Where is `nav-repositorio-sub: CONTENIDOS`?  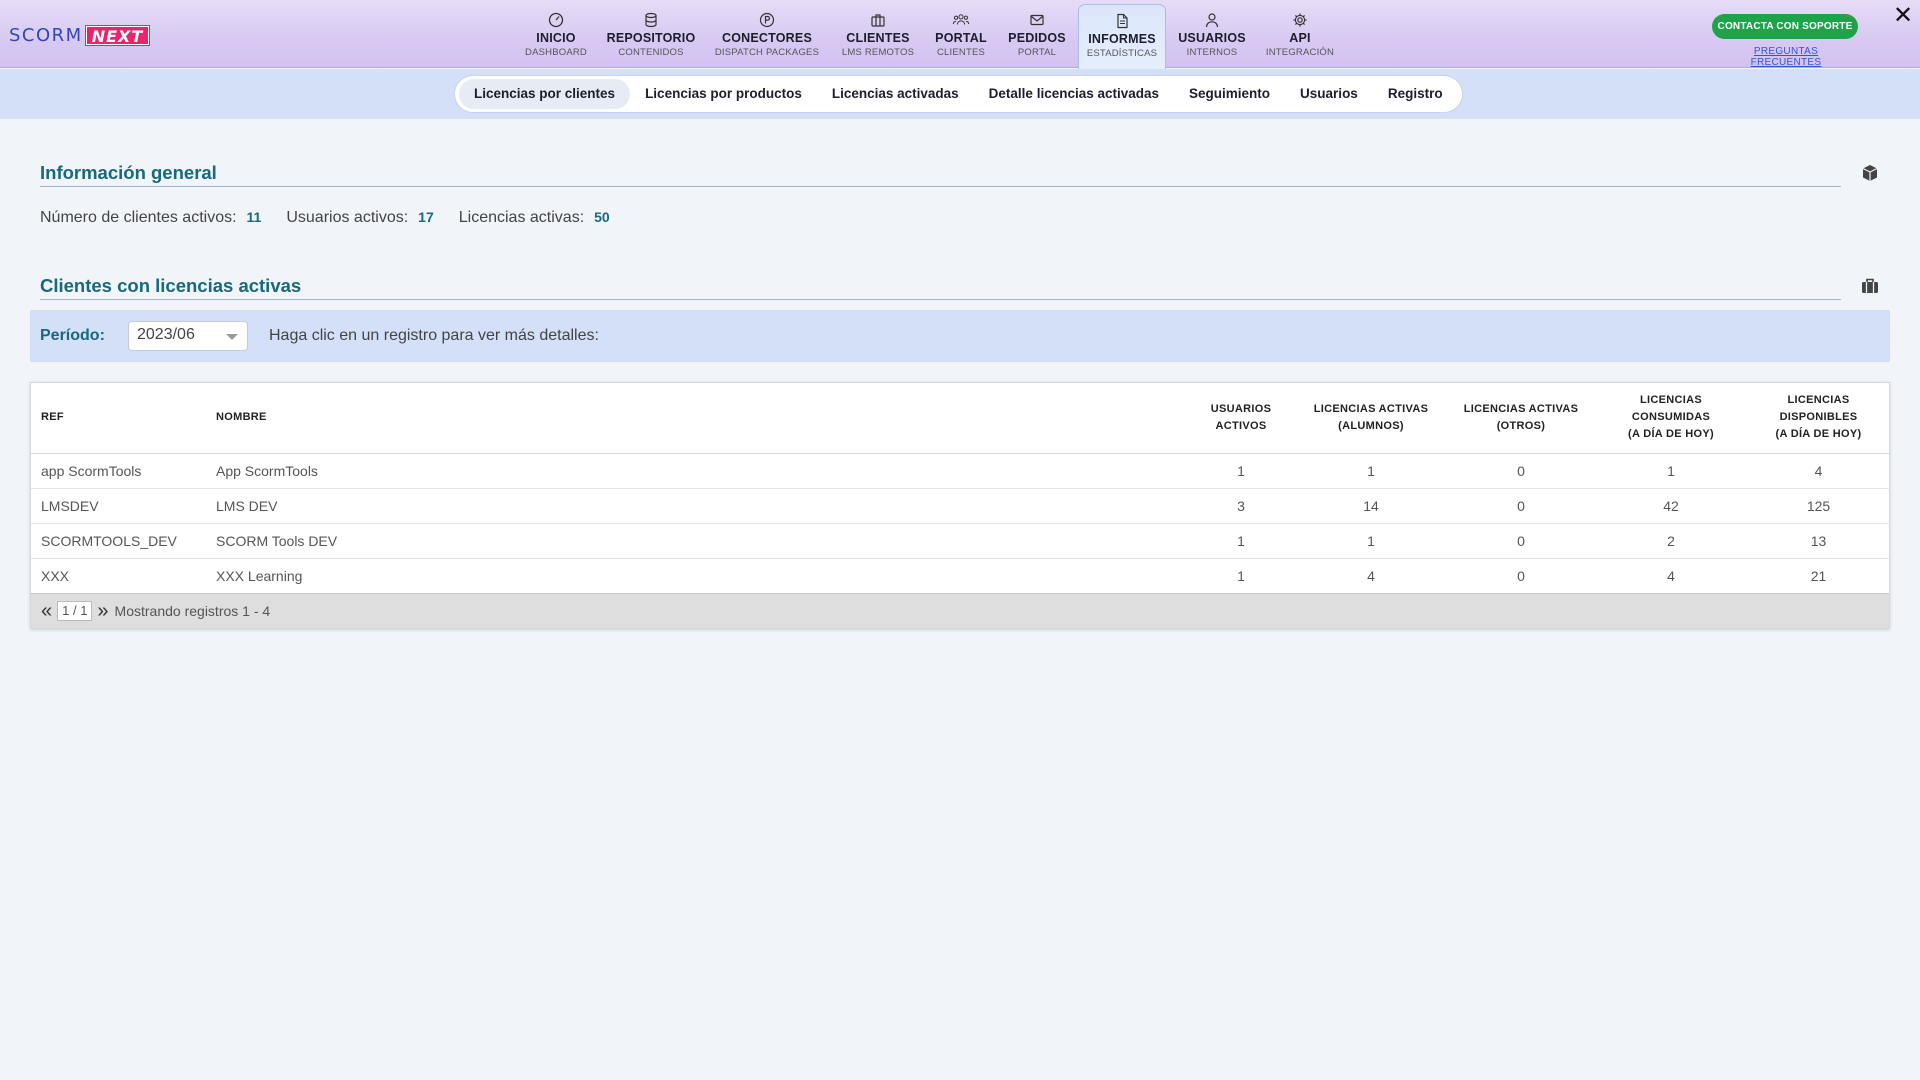 nav-repositorio-sub: CONTENIDOS is located at coordinates (651, 52).